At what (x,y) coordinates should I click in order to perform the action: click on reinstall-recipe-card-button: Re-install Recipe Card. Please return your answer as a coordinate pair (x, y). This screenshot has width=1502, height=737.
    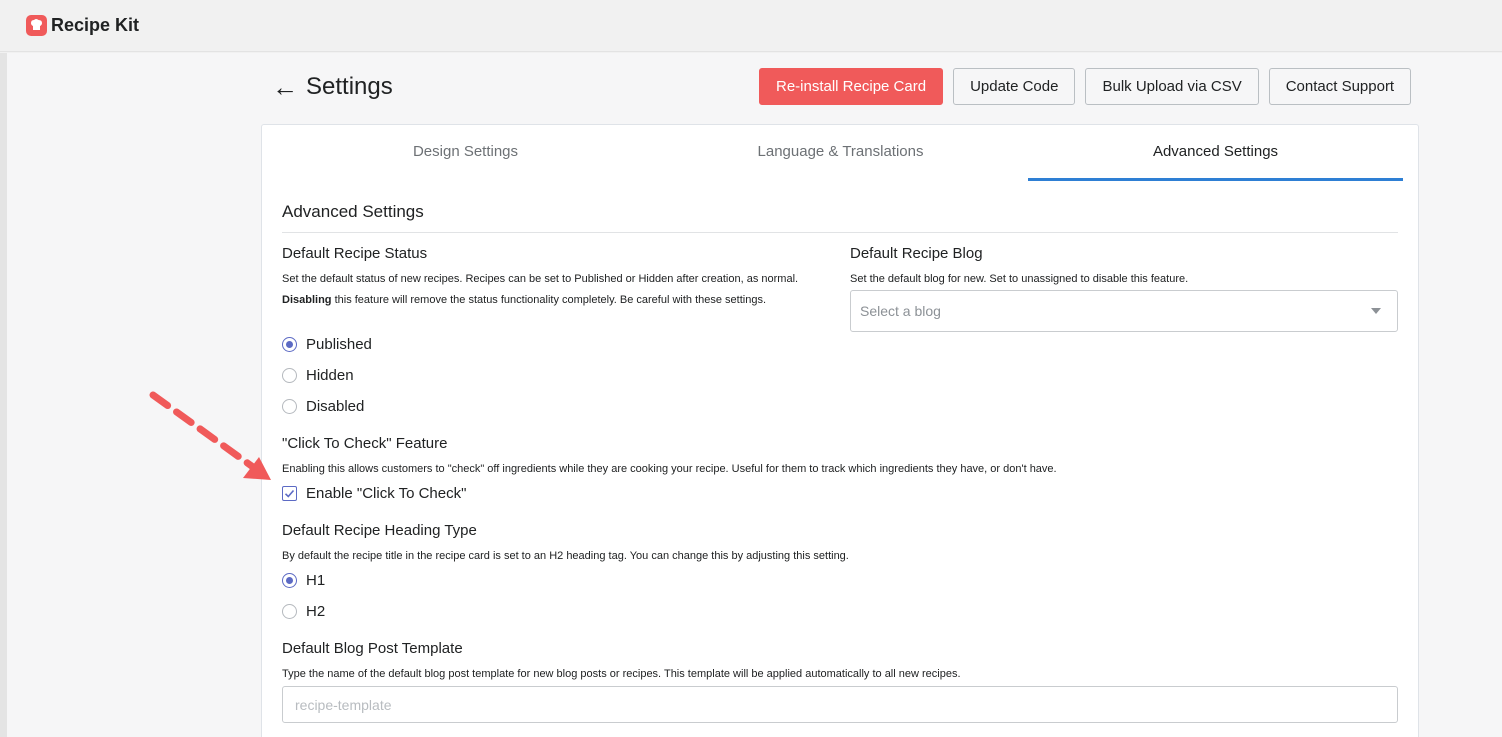
    Looking at the image, I should click on (851, 86).